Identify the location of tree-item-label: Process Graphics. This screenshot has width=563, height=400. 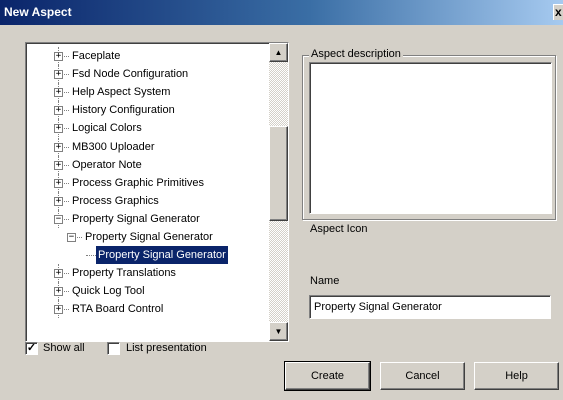
(115, 201).